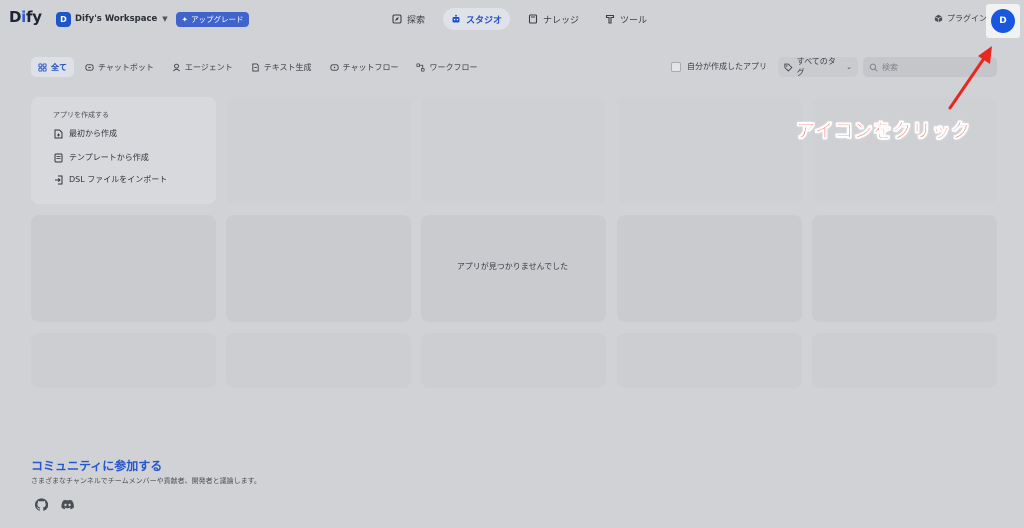  I want to click on import-dsl-button: DSL ファイルをインポート, so click(110, 179).